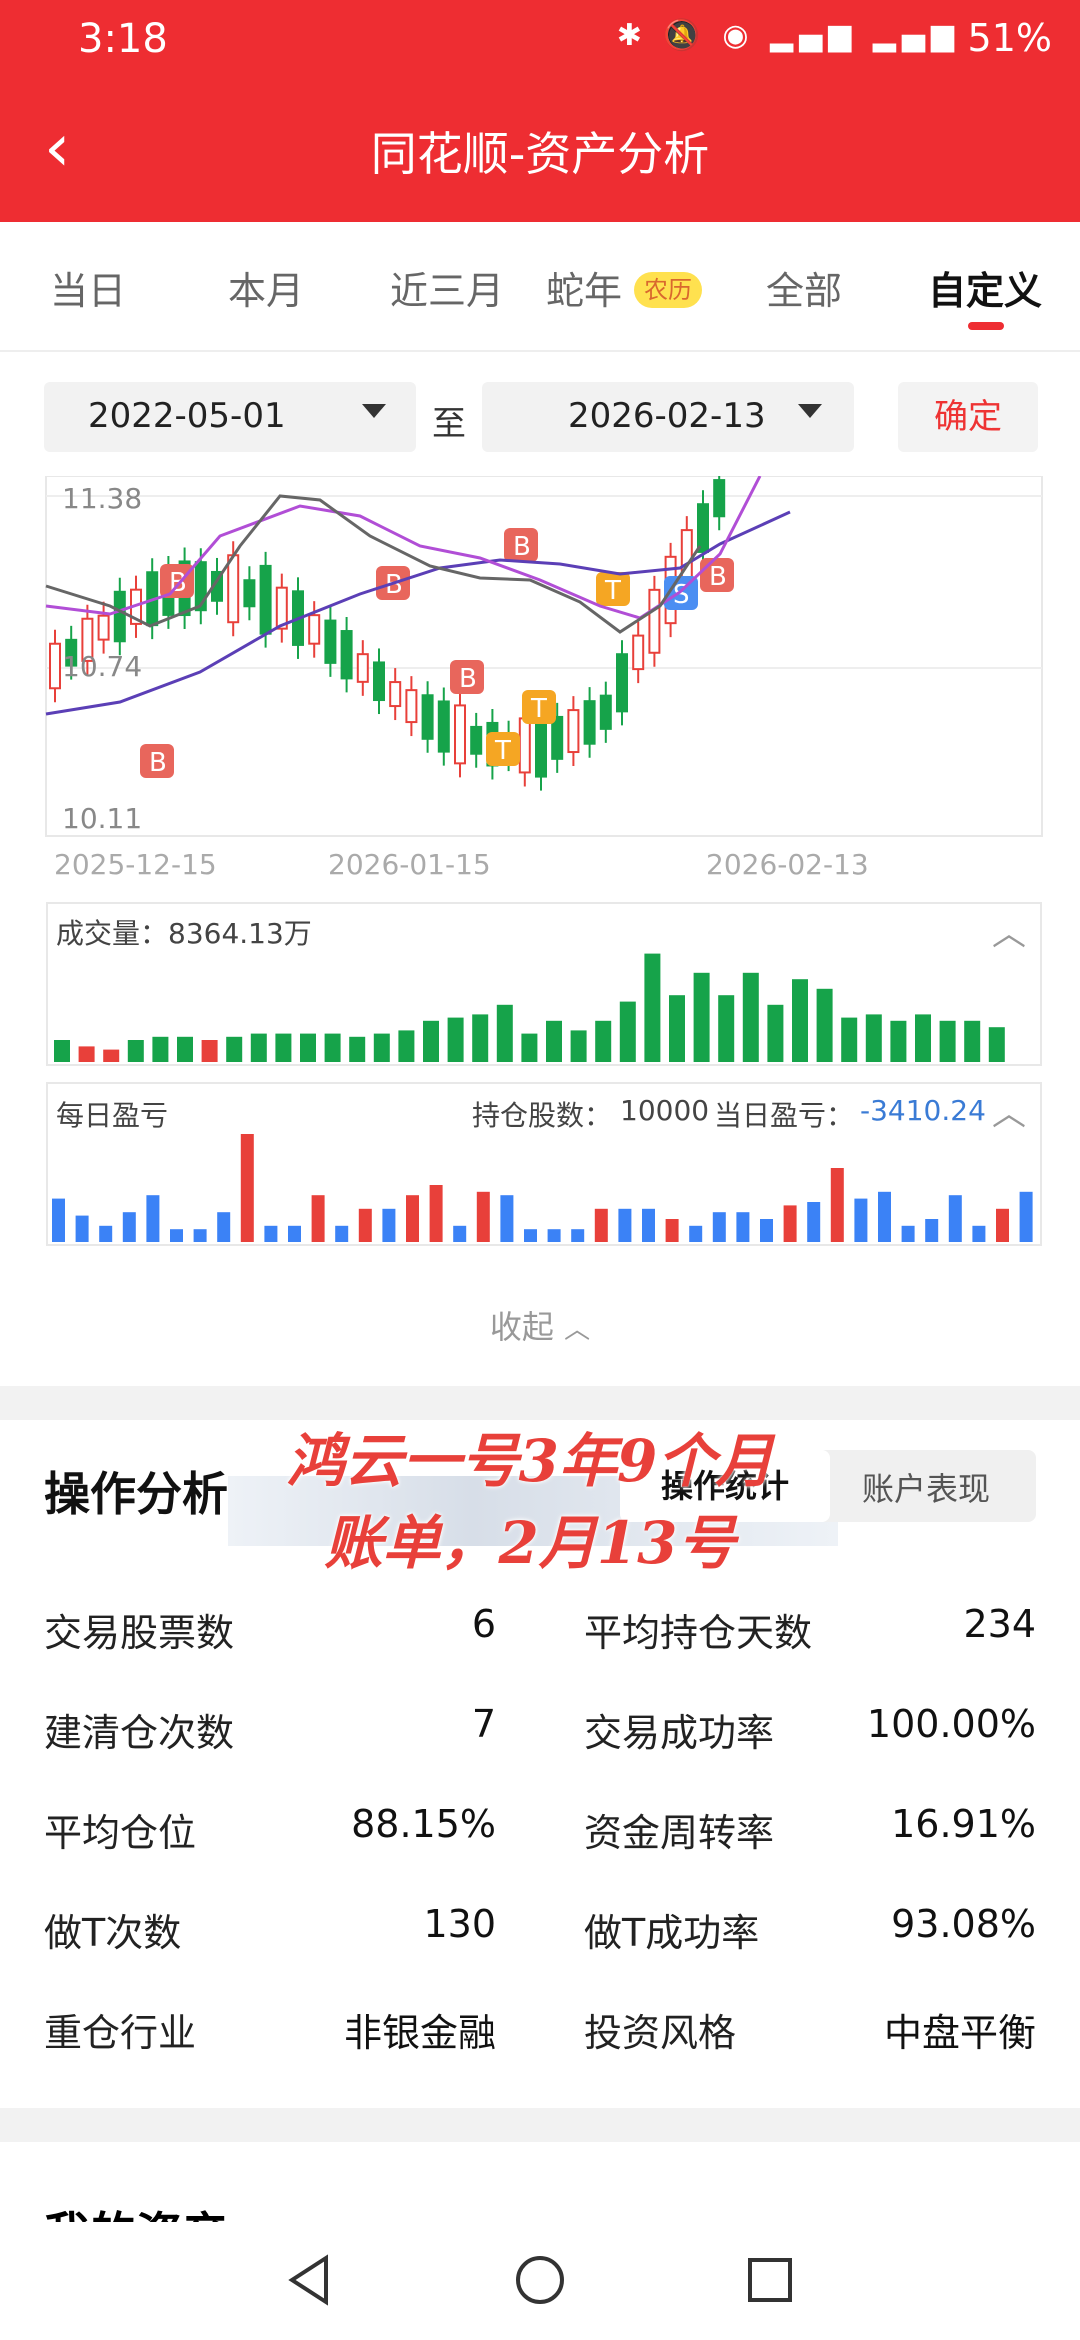 This screenshot has height=2340, width=1080. I want to click on stat-value: 130, so click(459, 1924).